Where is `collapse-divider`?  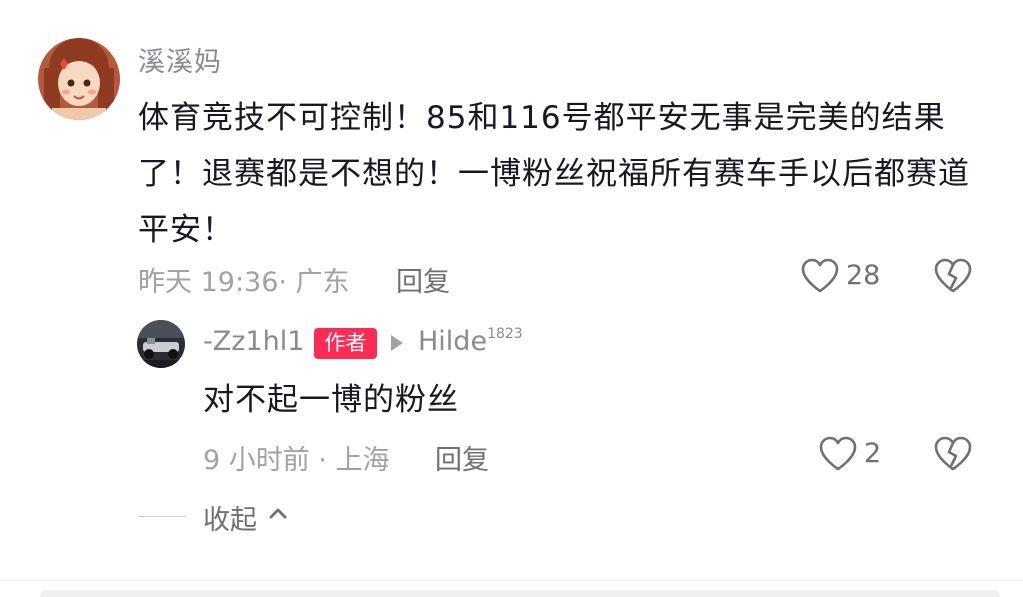 collapse-divider is located at coordinates (162, 516).